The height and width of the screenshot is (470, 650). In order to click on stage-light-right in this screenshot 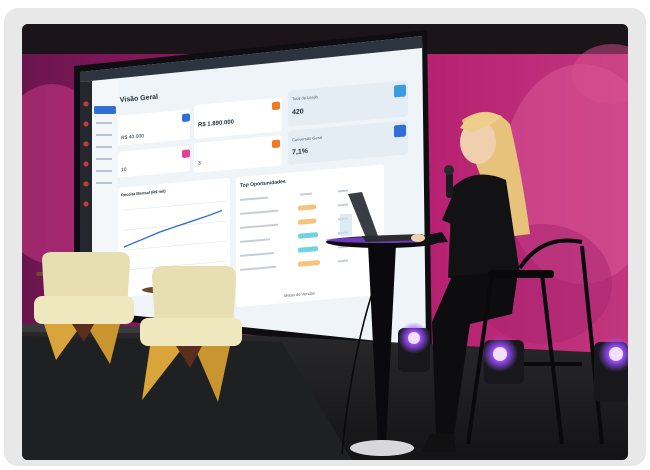, I will do `click(611, 369)`.